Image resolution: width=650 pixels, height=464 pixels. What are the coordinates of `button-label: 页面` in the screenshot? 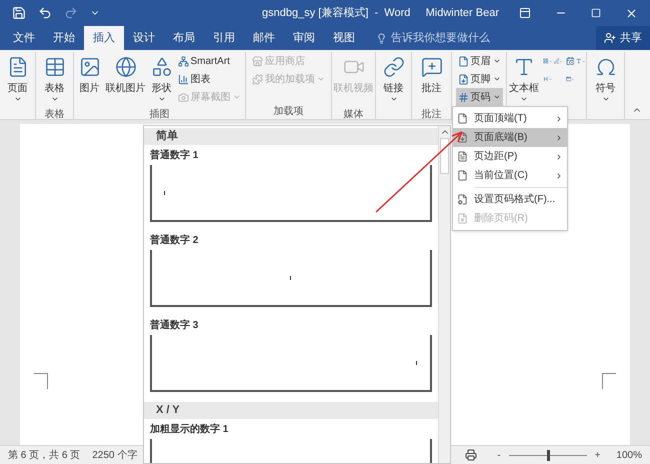 It's located at (18, 88).